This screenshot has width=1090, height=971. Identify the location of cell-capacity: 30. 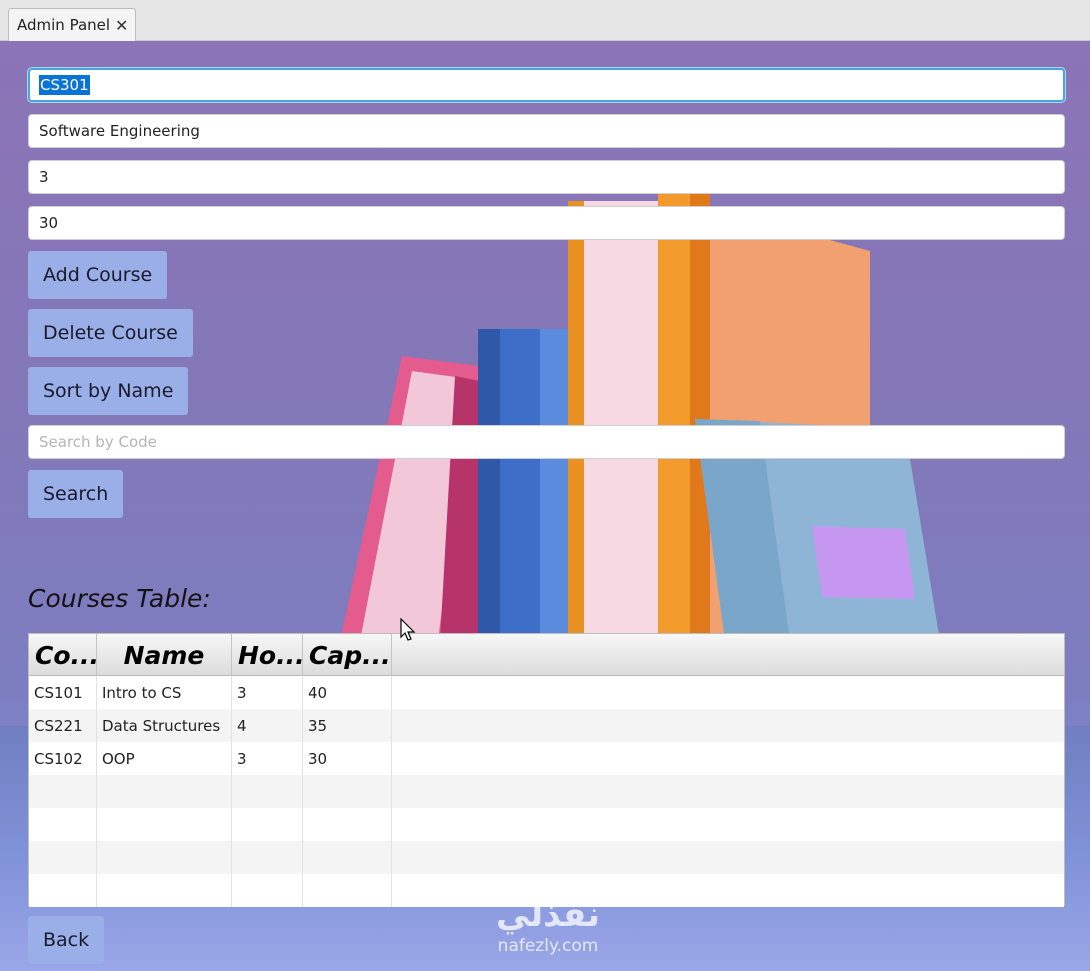
(347, 758).